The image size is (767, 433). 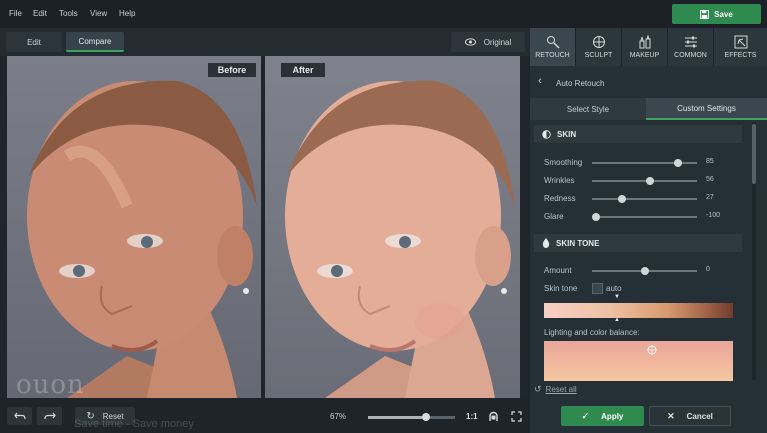 What do you see at coordinates (652, 350) in the screenshot?
I see `crosshair-icon` at bounding box center [652, 350].